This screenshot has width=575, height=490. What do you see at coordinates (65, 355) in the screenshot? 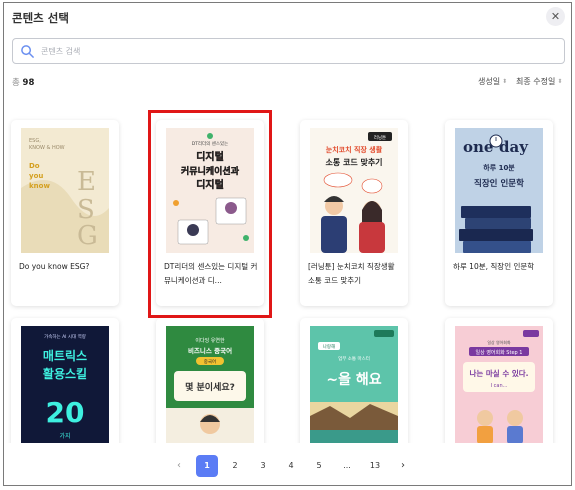
I see `svg-text: 매트릭스` at bounding box center [65, 355].